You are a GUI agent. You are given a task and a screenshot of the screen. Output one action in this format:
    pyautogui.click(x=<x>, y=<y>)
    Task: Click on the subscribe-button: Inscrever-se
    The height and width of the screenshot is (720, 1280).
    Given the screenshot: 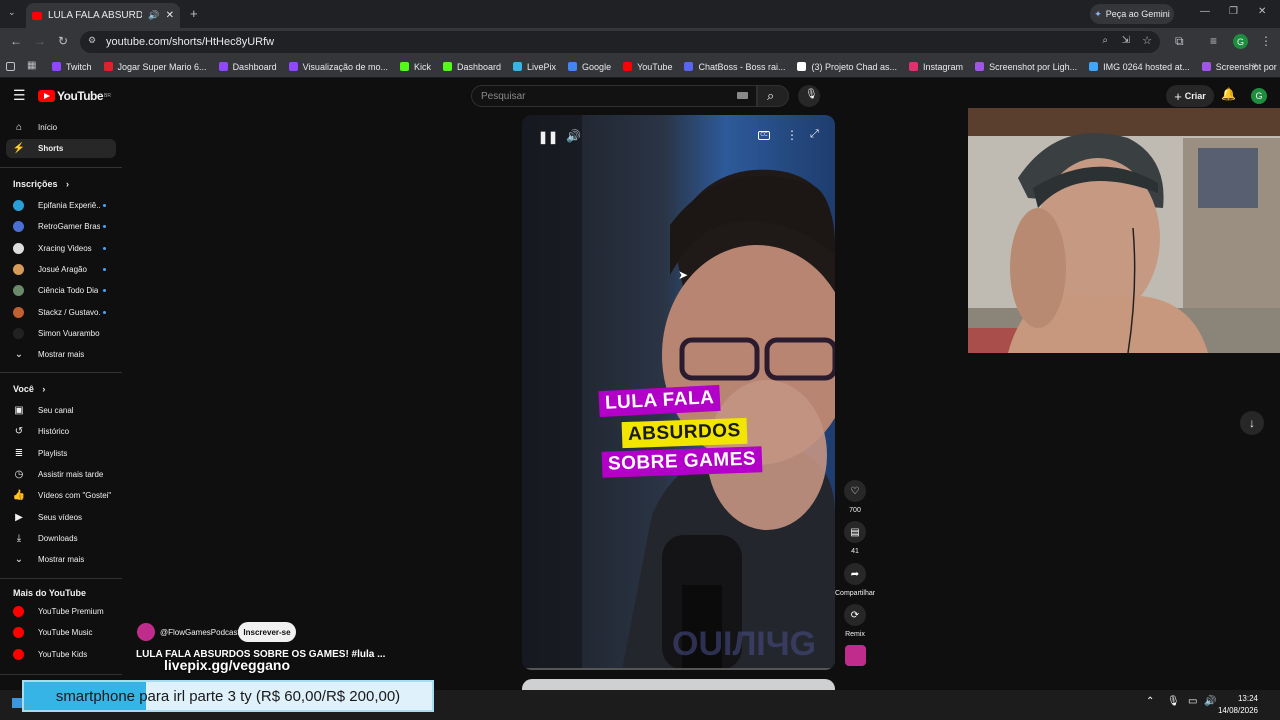 What is the action you would take?
    pyautogui.click(x=267, y=632)
    